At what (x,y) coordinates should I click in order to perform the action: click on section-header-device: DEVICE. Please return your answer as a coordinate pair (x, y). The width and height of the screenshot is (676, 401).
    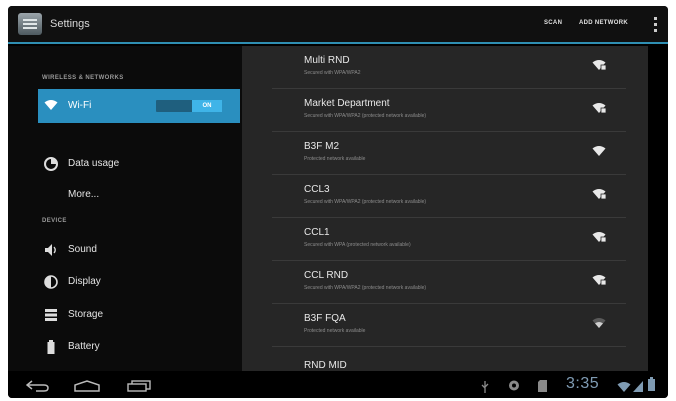
    Looking at the image, I should click on (54, 221).